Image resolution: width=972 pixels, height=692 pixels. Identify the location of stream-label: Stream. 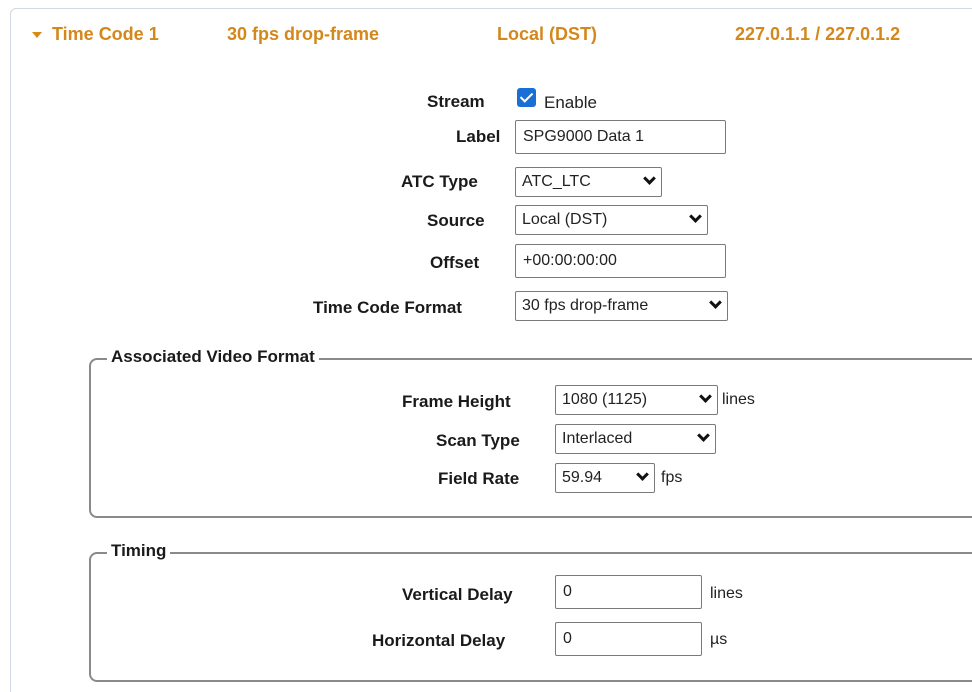
(456, 101).